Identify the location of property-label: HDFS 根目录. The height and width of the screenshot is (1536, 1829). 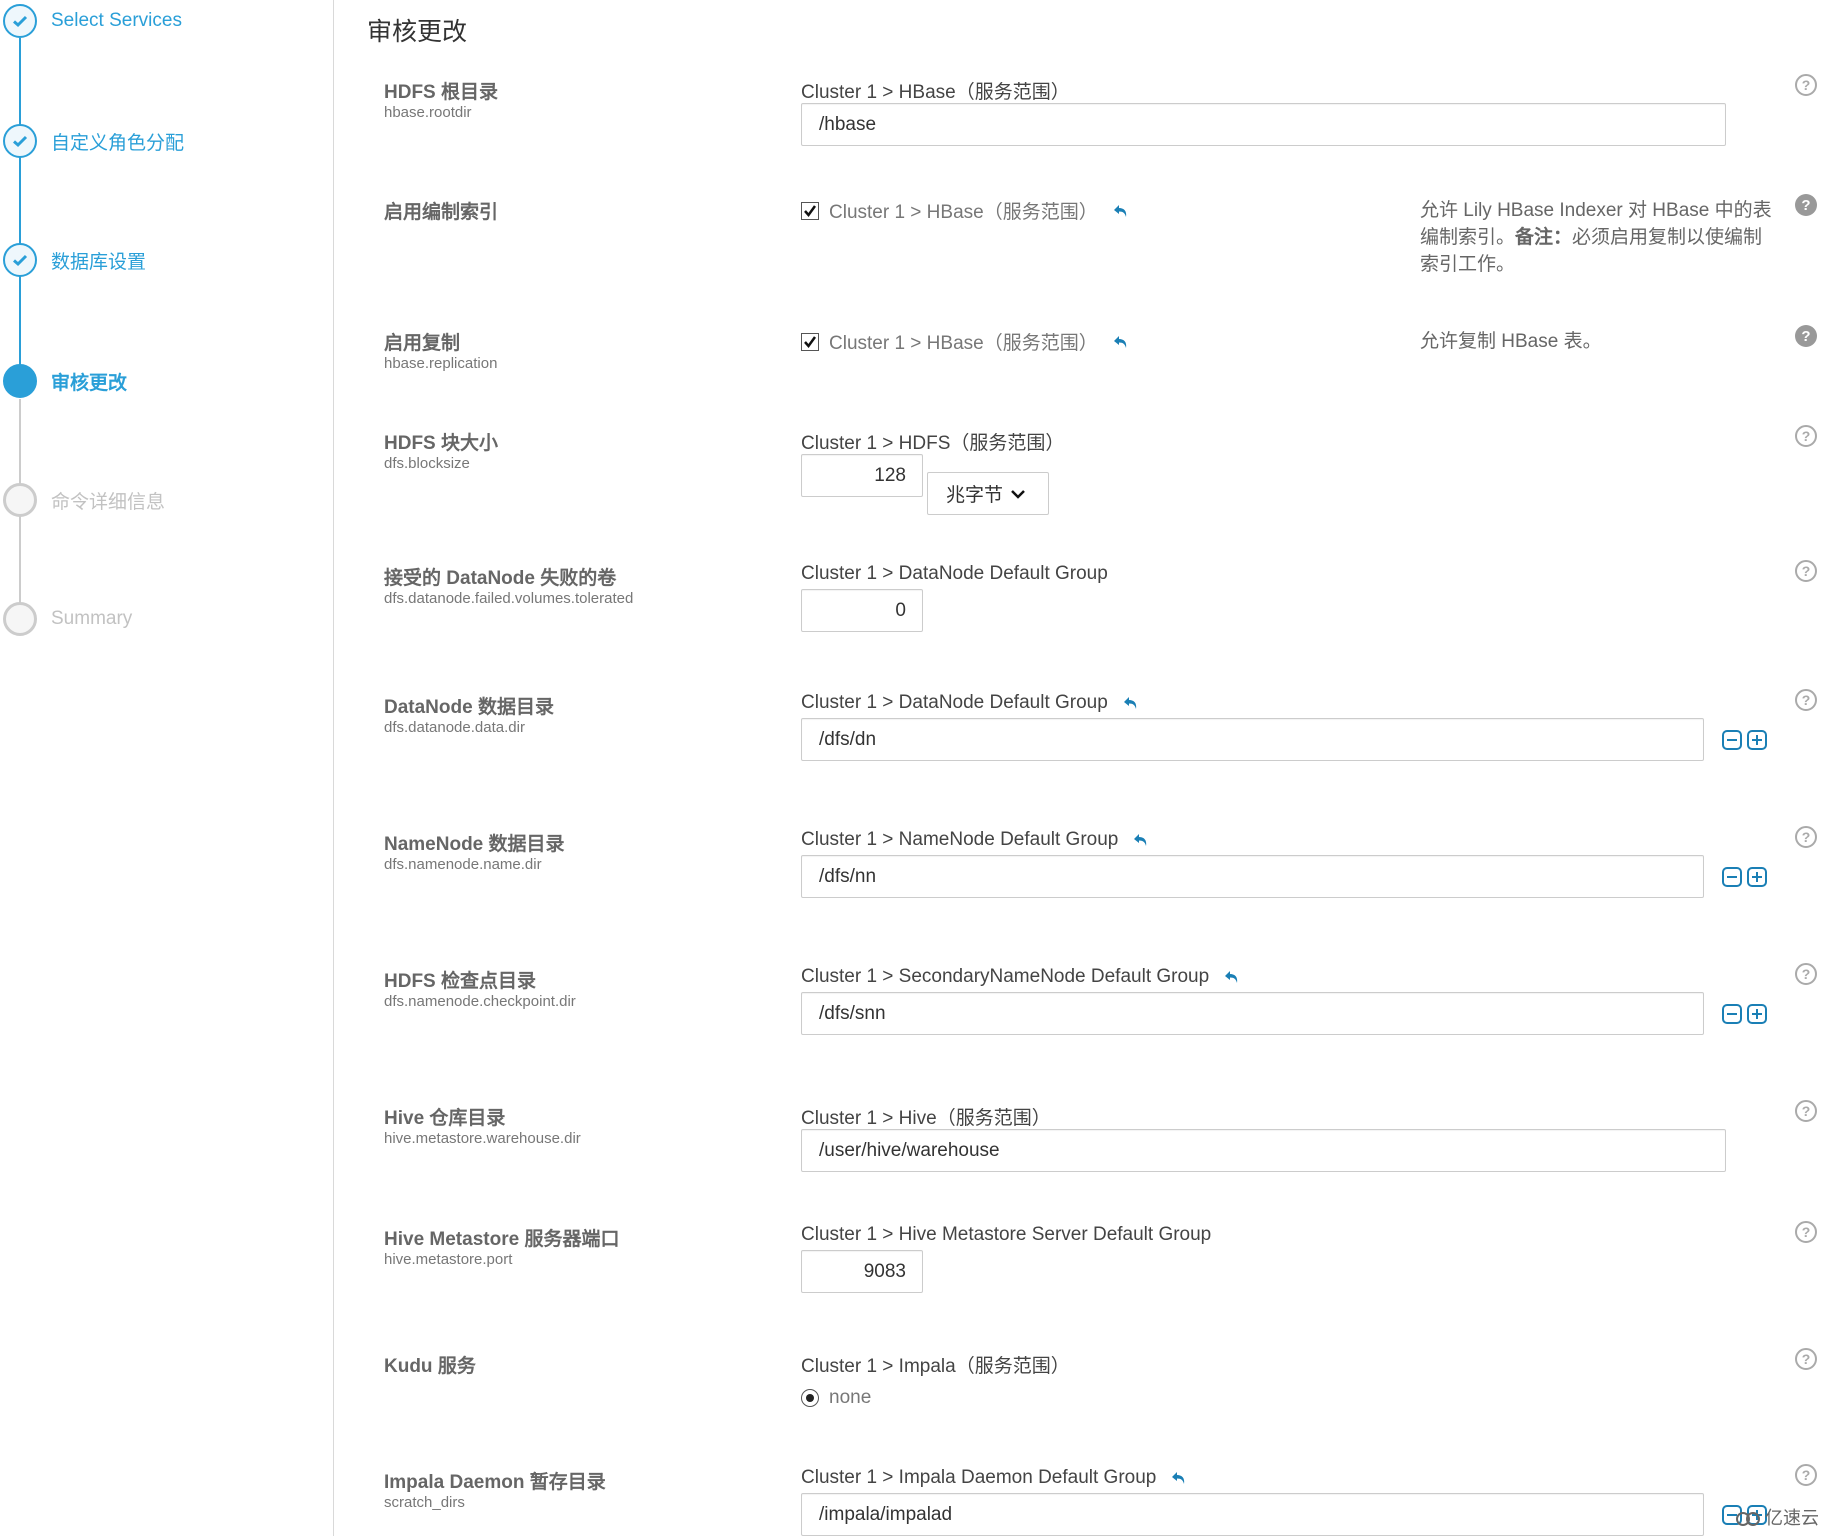
(441, 92).